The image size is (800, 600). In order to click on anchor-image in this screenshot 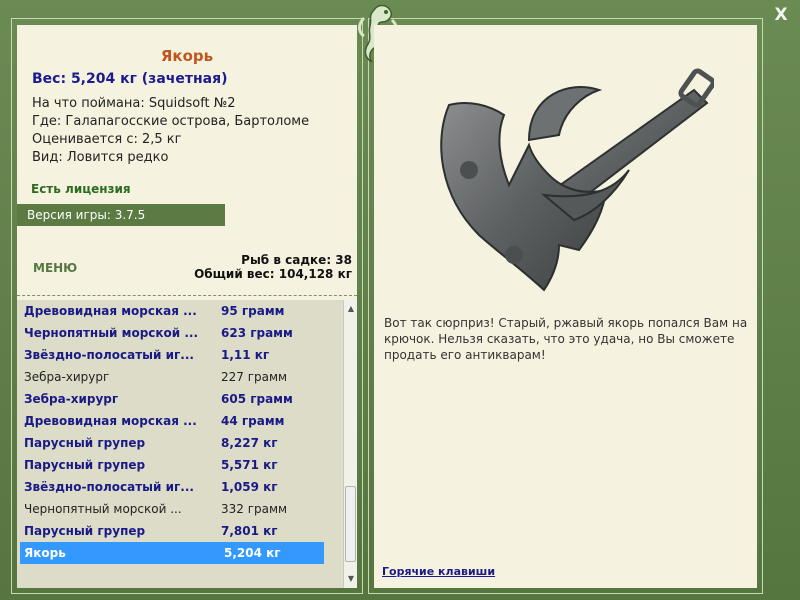, I will do `click(577, 180)`.